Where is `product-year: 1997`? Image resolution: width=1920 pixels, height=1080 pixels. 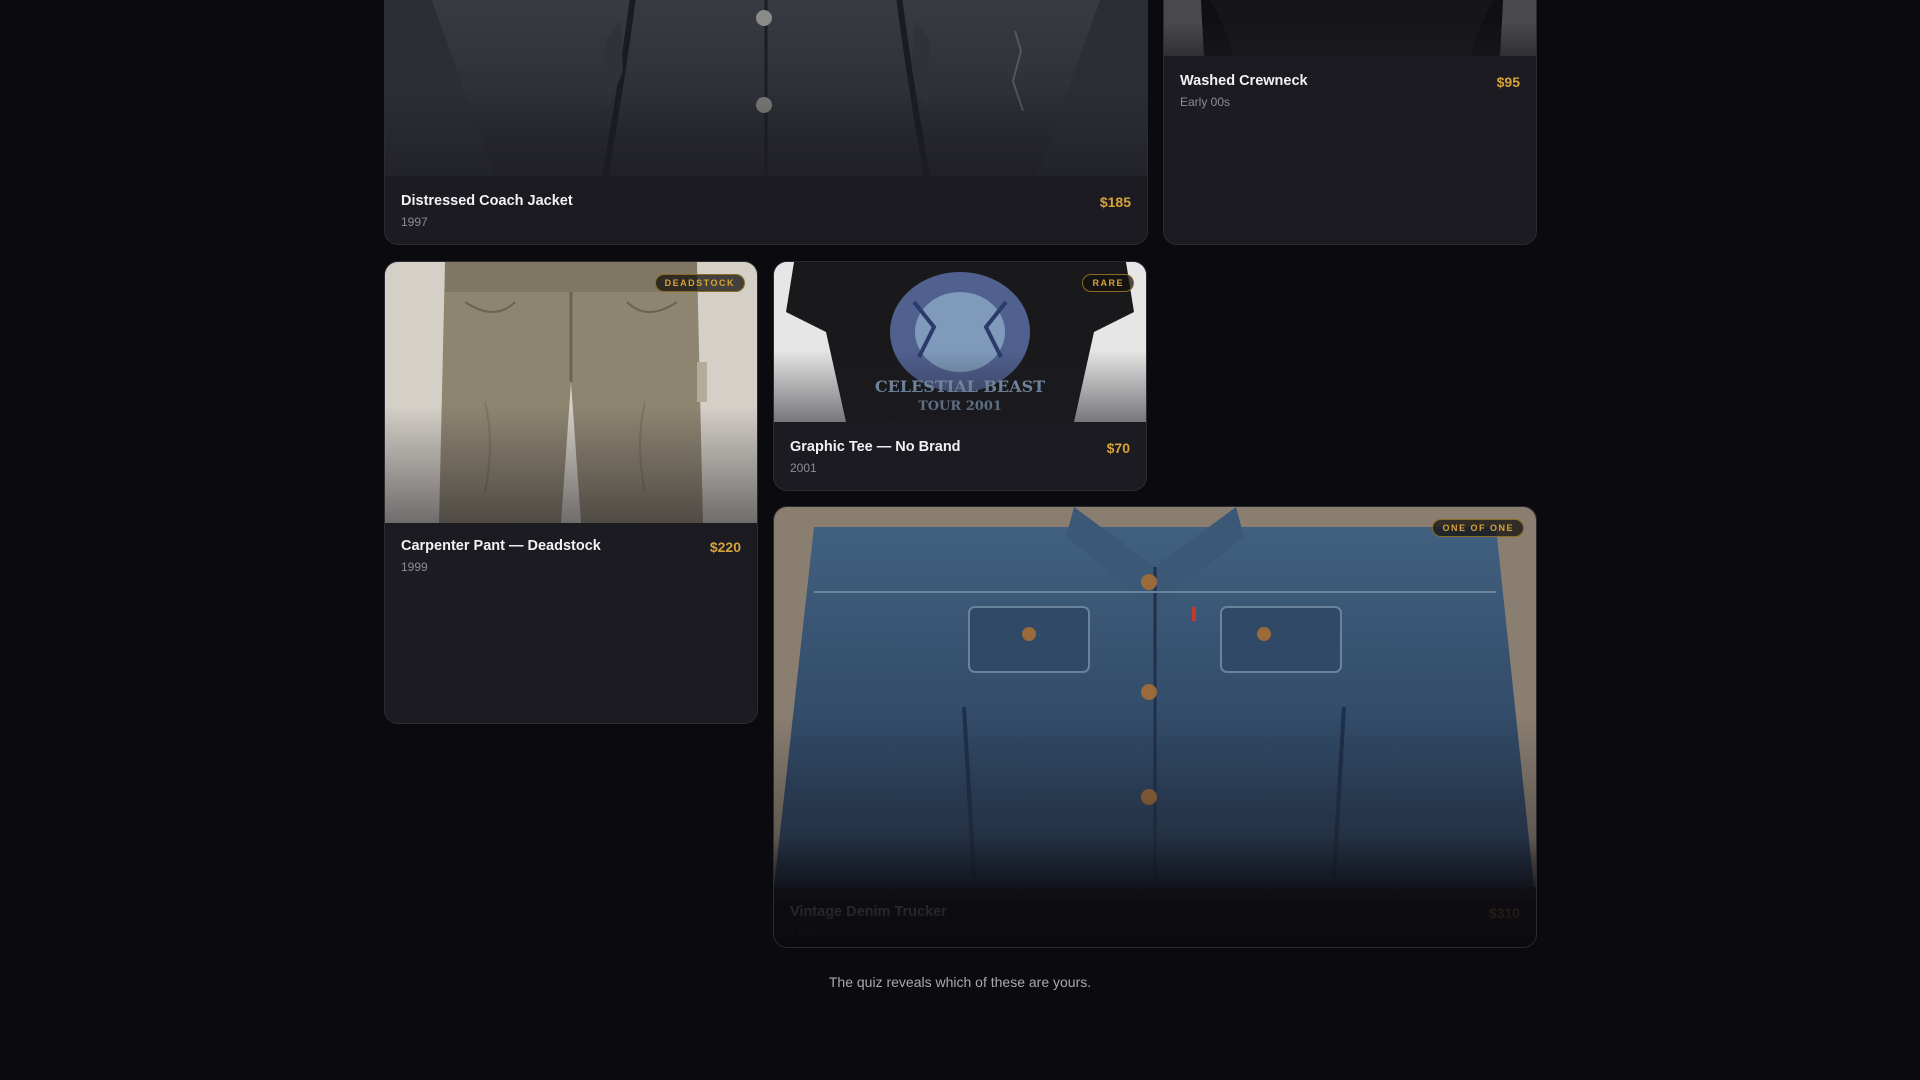 product-year: 1997 is located at coordinates (414, 222).